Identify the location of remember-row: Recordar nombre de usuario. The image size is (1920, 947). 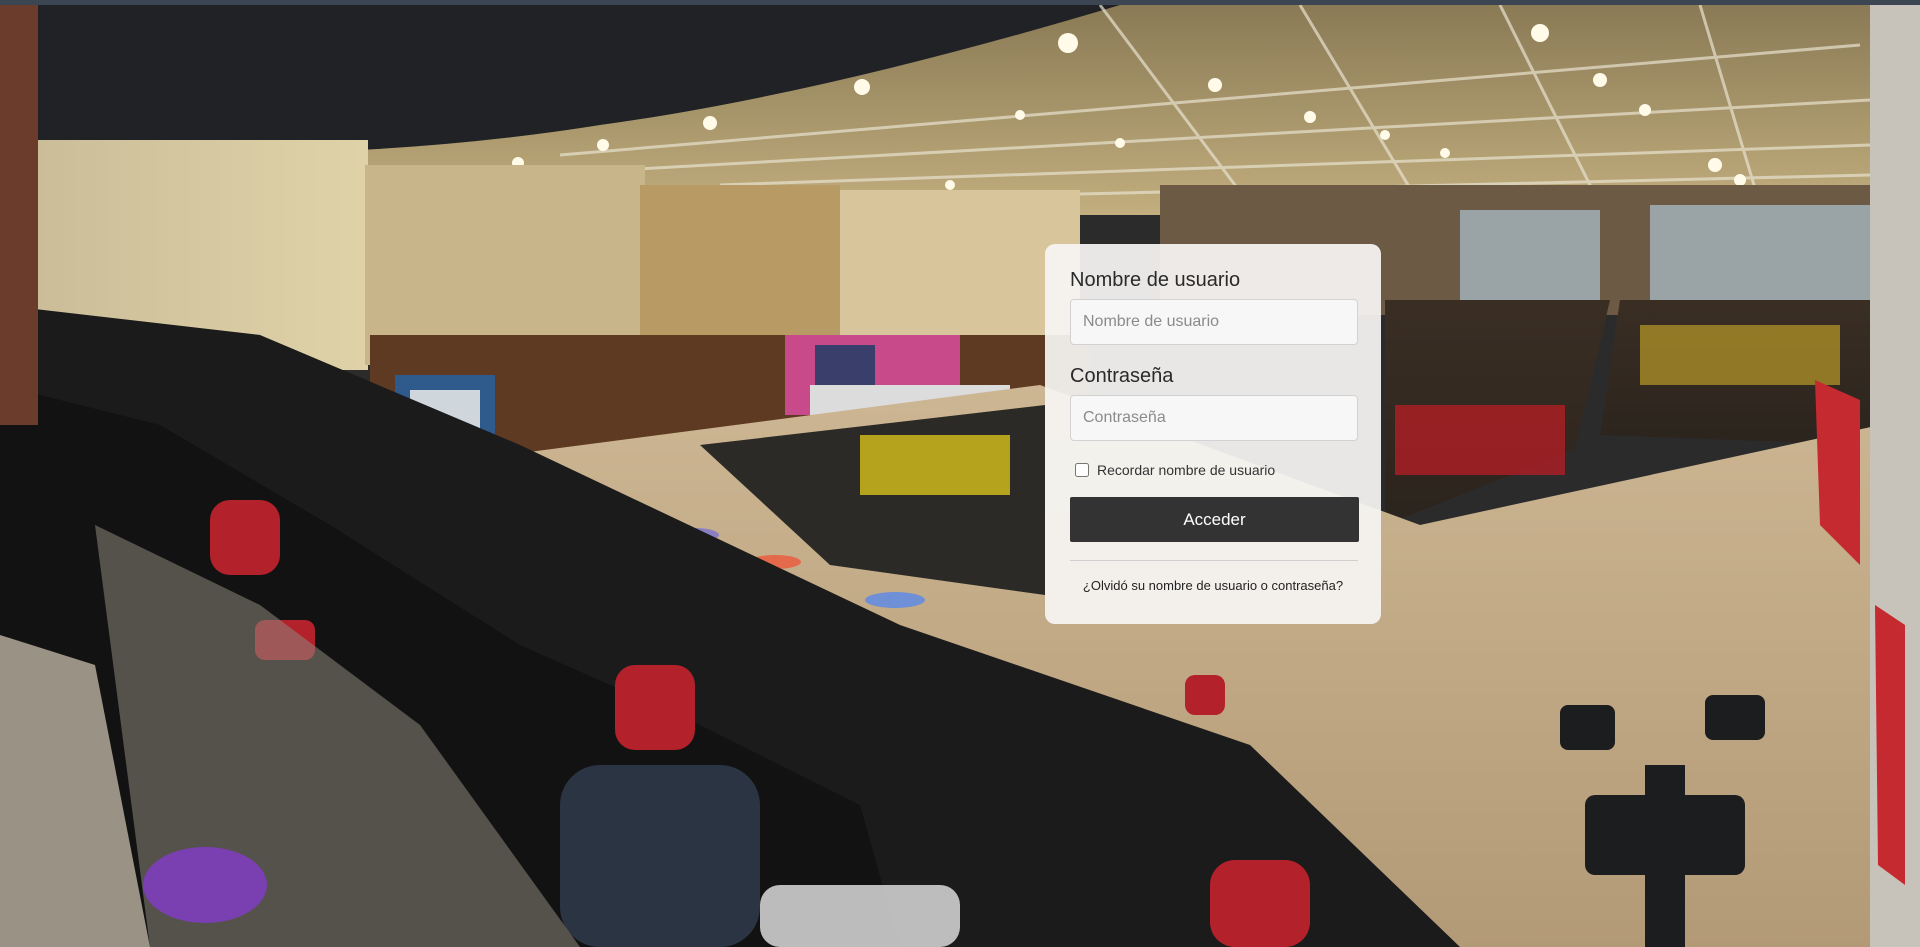
(1213, 470).